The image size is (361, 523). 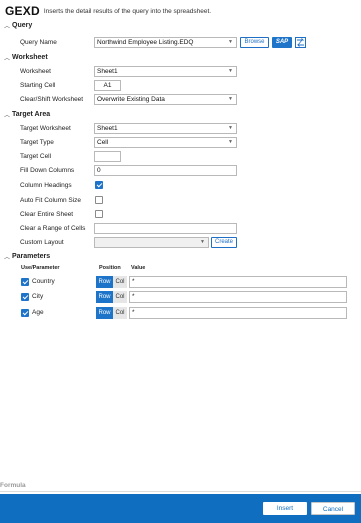 I want to click on browse-button: Browse, so click(x=254, y=42).